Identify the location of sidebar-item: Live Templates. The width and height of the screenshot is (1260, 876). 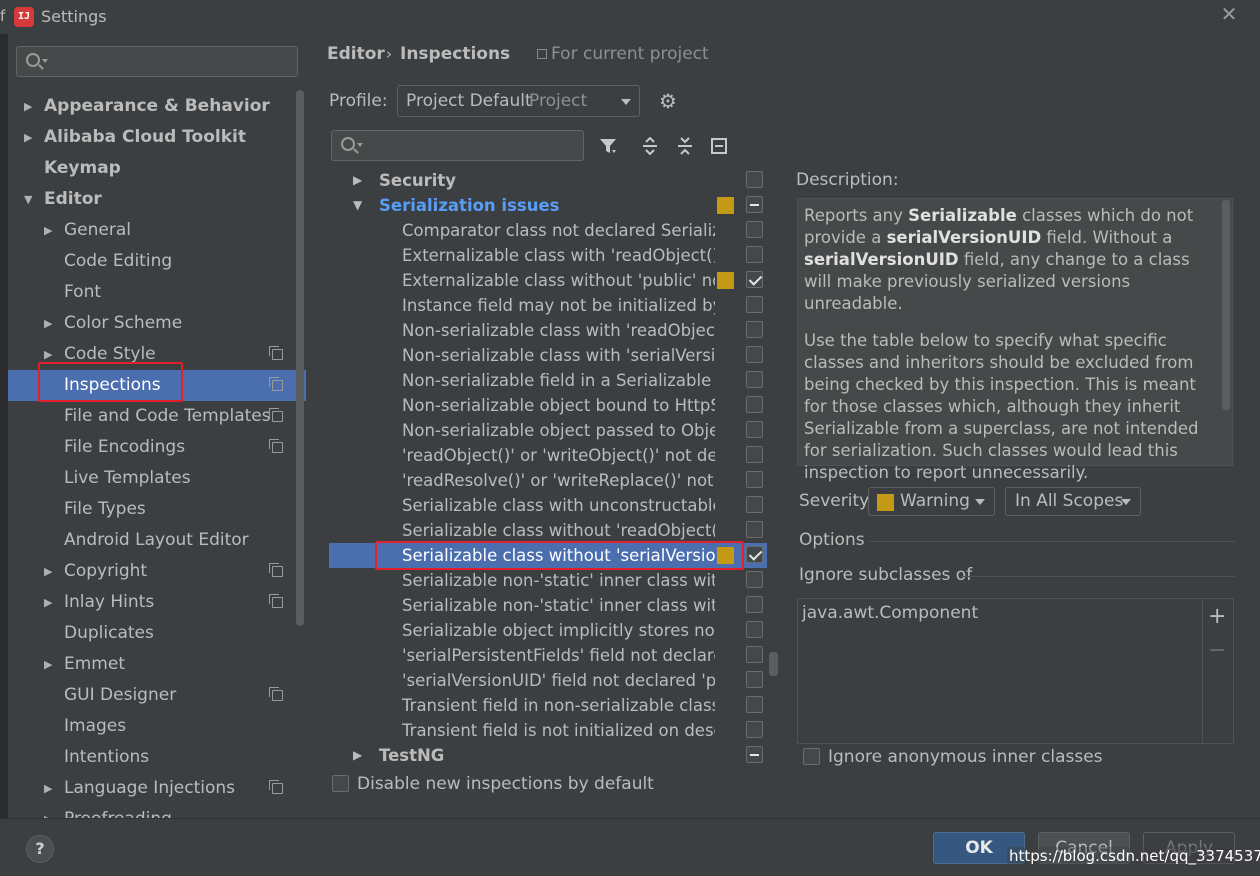
(157, 478).